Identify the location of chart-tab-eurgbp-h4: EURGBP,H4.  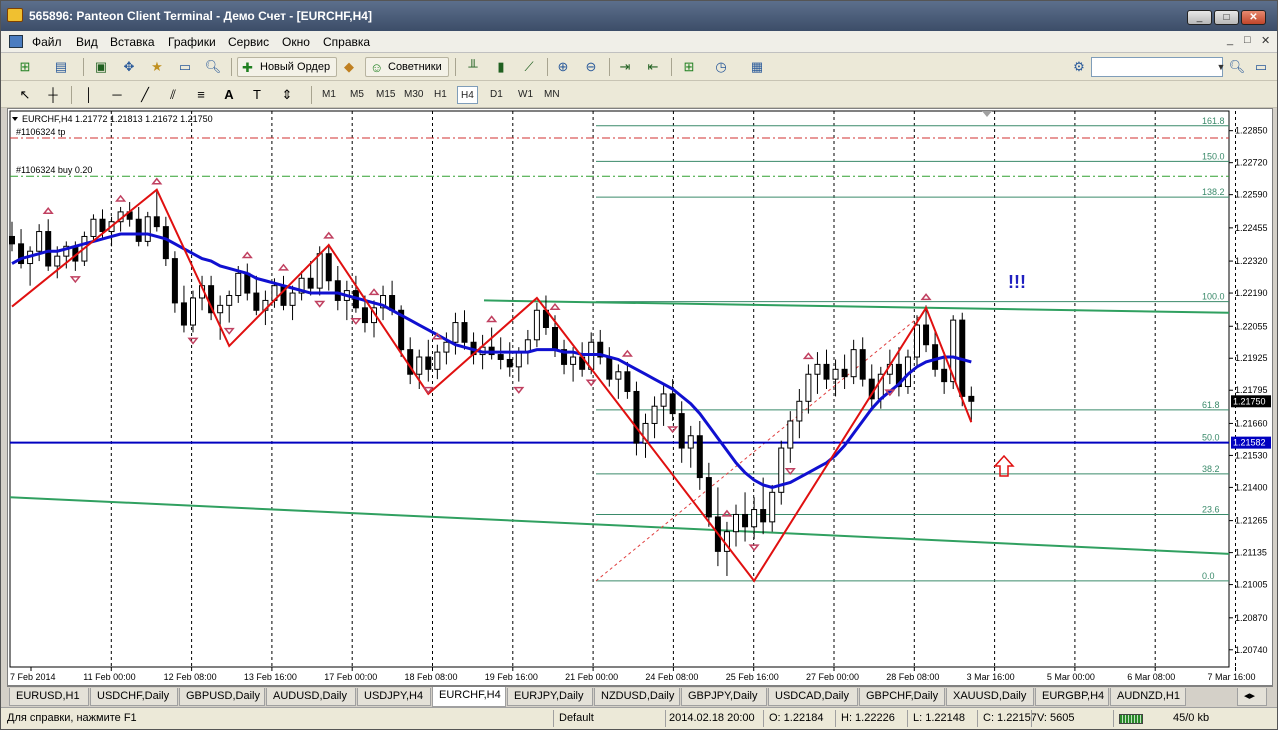
(1072, 697).